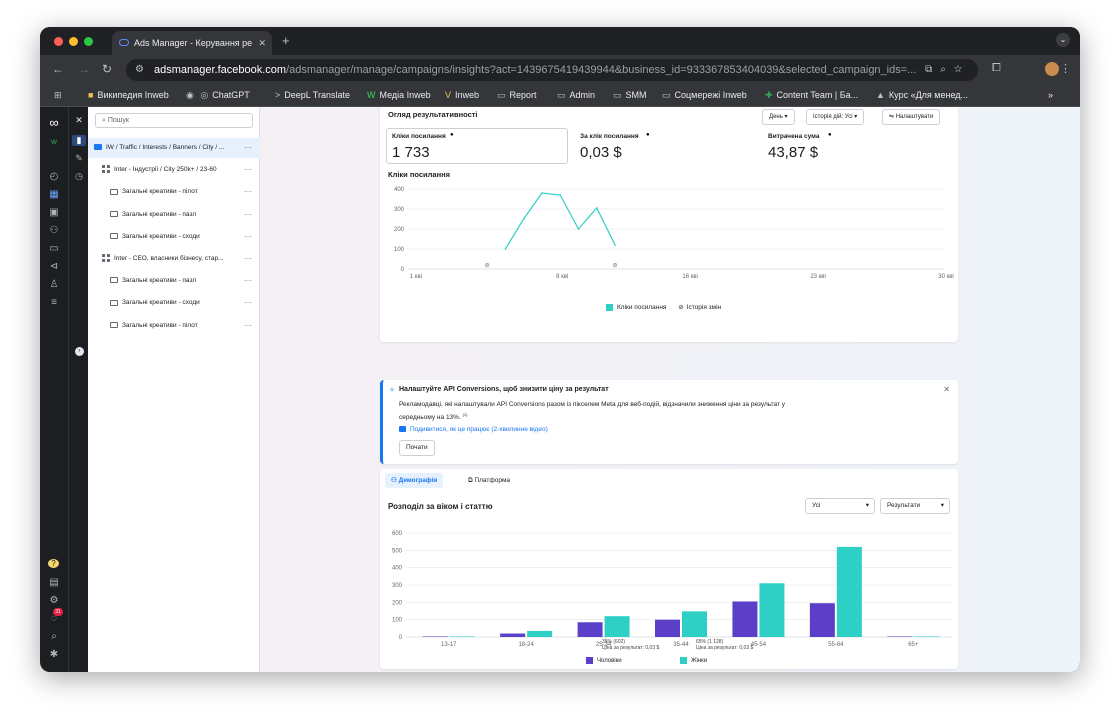 This screenshot has width=1120, height=725. What do you see at coordinates (84, 69) in the screenshot?
I see `forward-arrow-icon: →` at bounding box center [84, 69].